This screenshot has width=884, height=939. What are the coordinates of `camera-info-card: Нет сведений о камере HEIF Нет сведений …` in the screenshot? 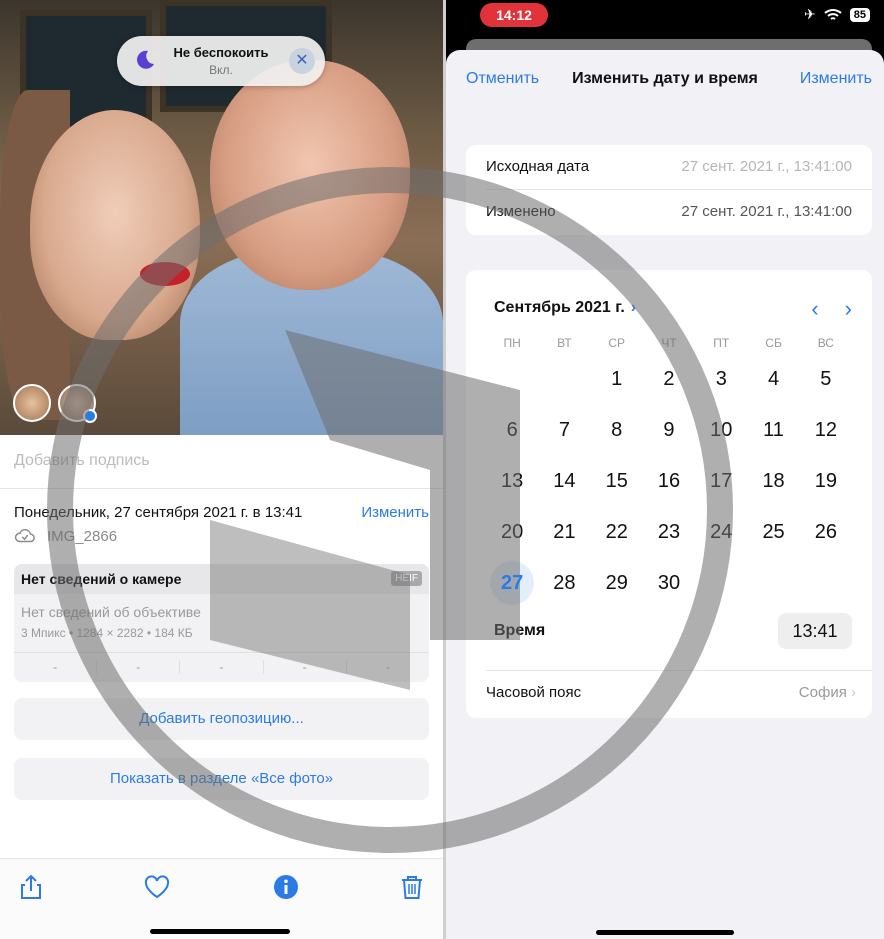 It's located at (221, 623).